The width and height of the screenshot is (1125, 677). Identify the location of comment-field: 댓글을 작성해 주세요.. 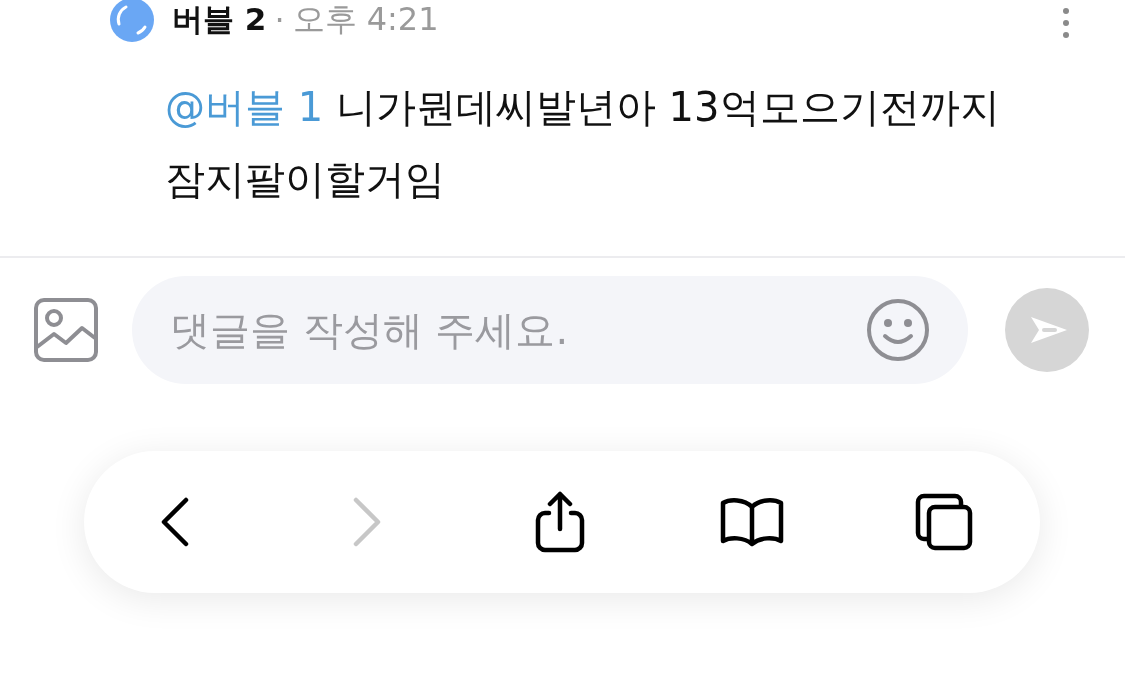
(550, 330).